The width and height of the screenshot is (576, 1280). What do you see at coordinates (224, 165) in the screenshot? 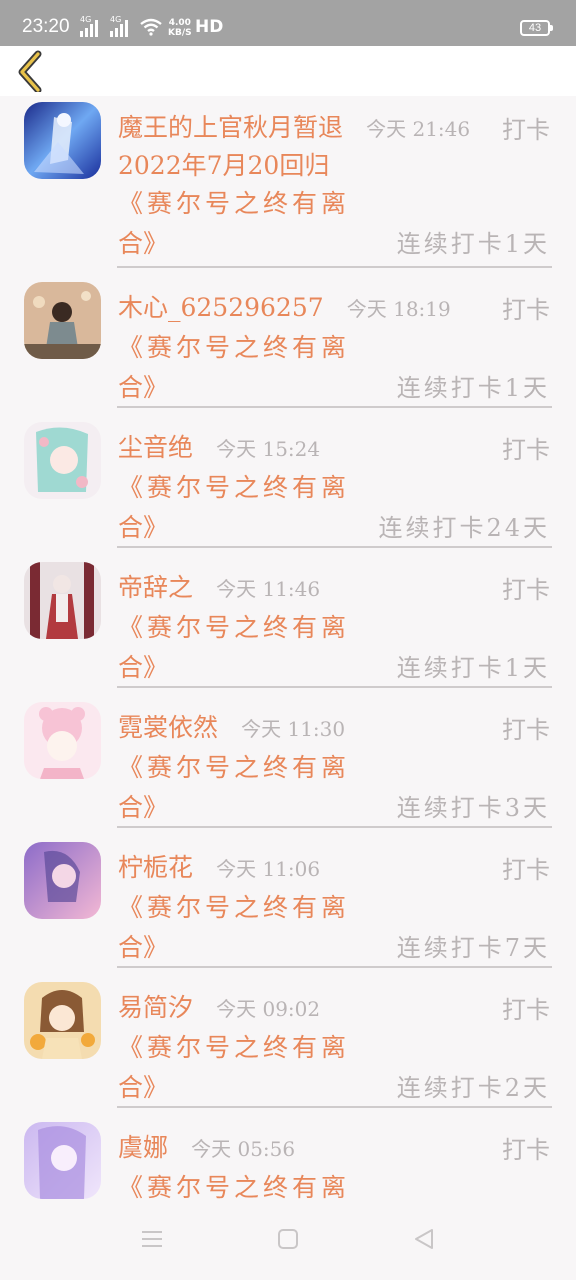
I see `username-continued: 2022年7月20回归` at bounding box center [224, 165].